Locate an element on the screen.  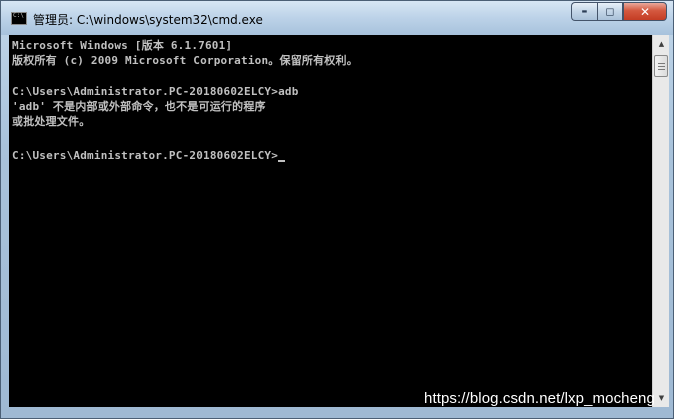
close-icon: ✕ is located at coordinates (645, 11).